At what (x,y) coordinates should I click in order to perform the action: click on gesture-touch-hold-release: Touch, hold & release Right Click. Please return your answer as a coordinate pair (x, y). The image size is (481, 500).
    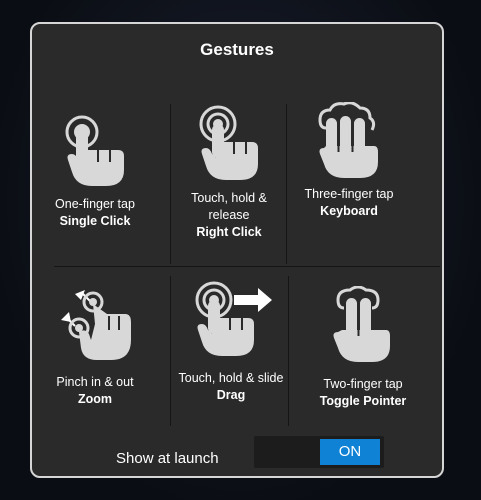
    Looking at the image, I should click on (229, 172).